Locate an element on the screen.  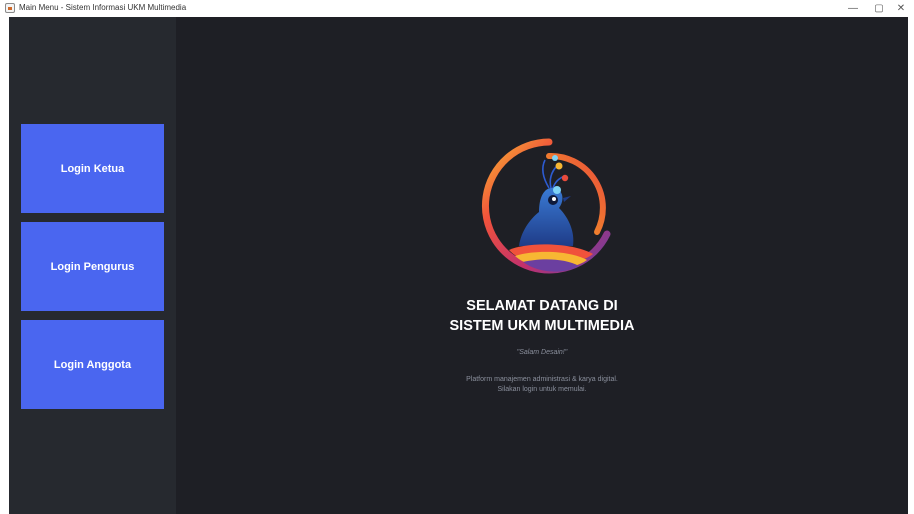
window-border-right is located at coordinates (911, 265).